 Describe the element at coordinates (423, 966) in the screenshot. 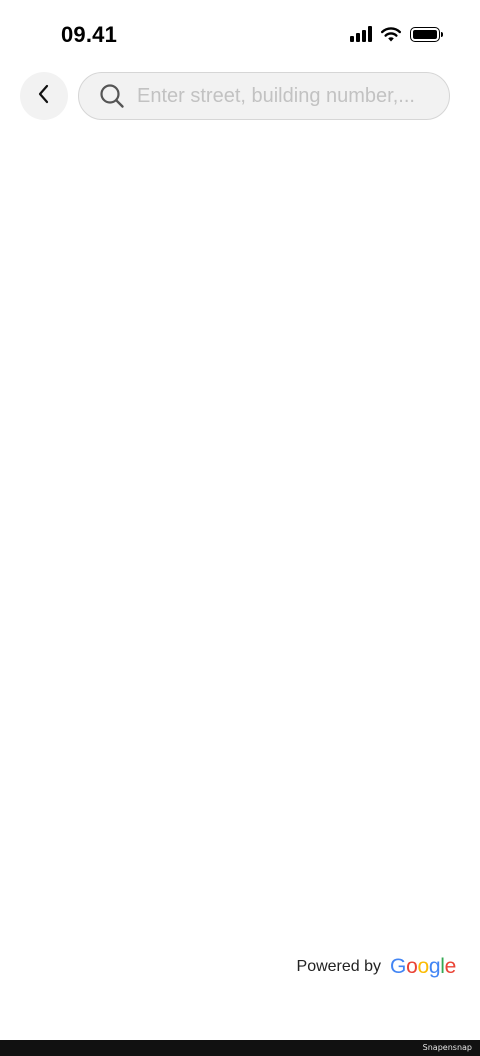

I see `google-logo: Google` at that location.